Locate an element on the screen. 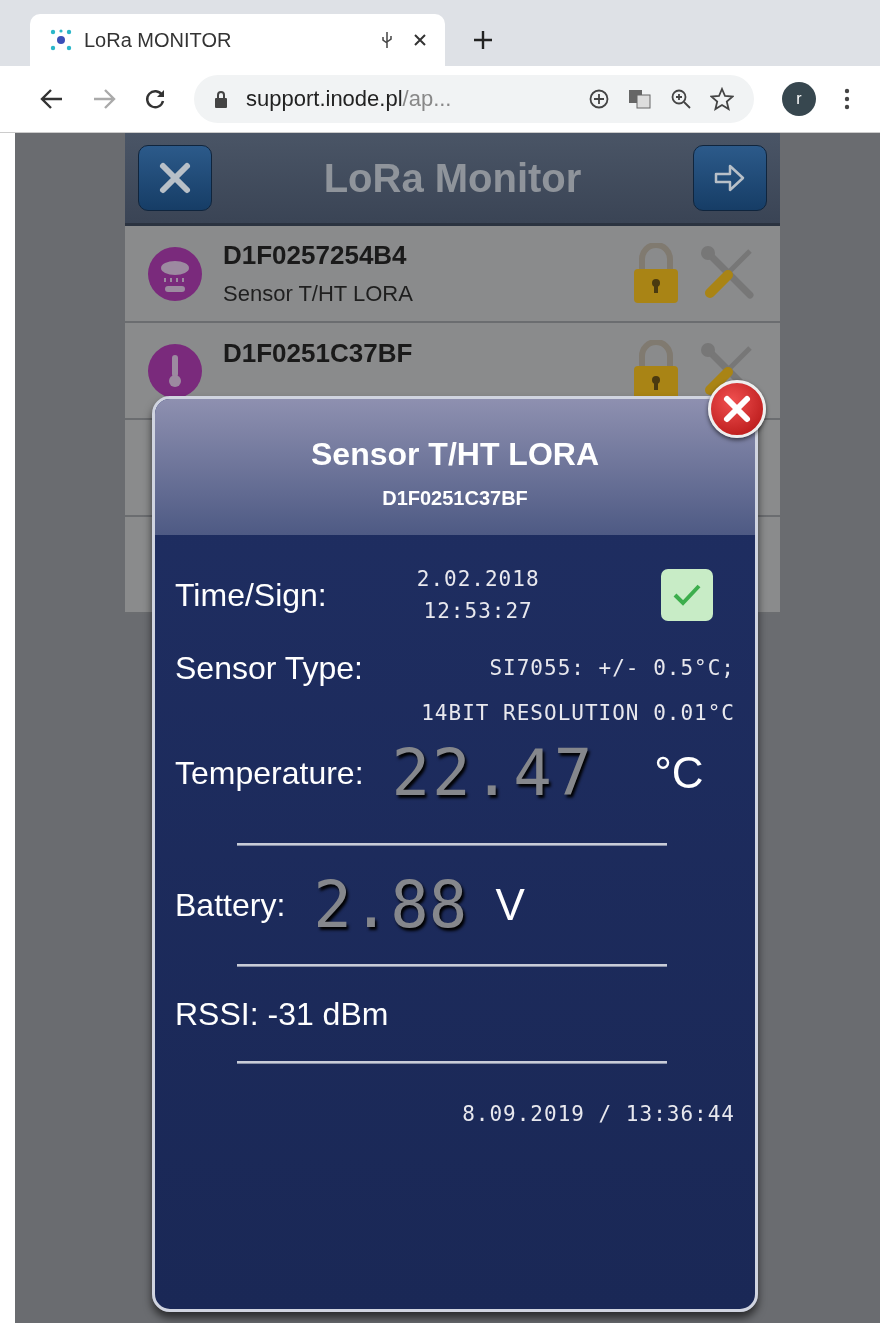 Image resolution: width=880 pixels, height=1323 pixels. sign-date: 2.02.2018 is located at coordinates (478, 579).